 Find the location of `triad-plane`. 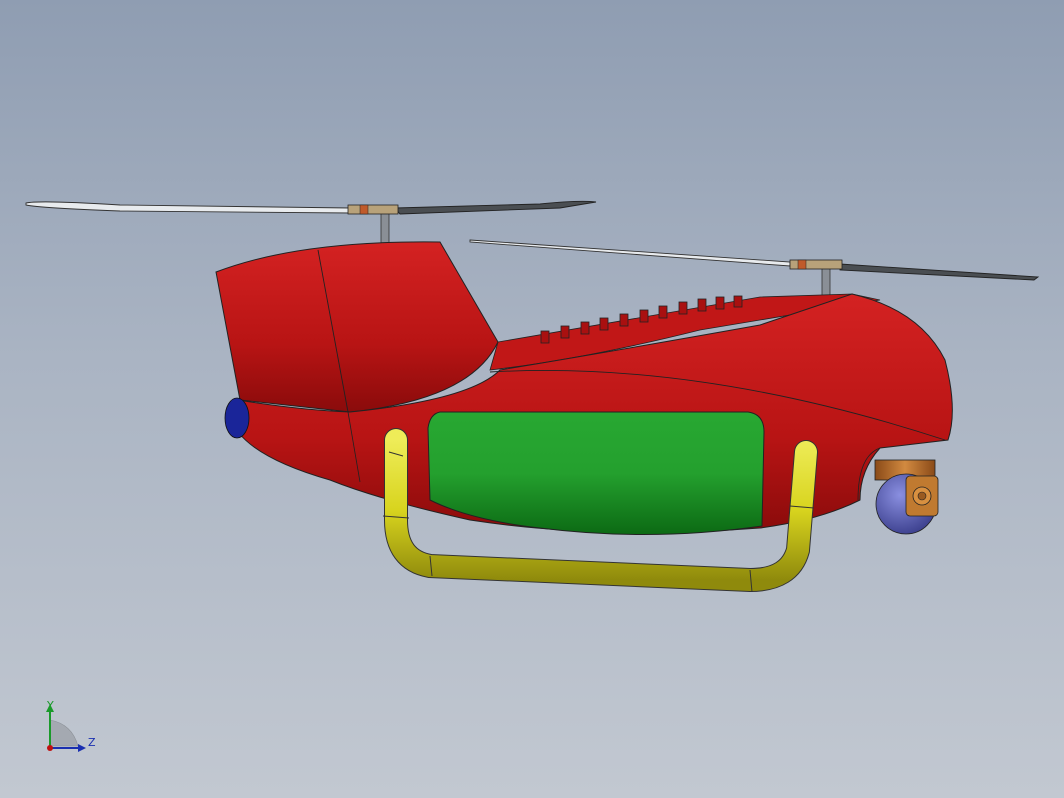

triad-plane is located at coordinates (64, 733).